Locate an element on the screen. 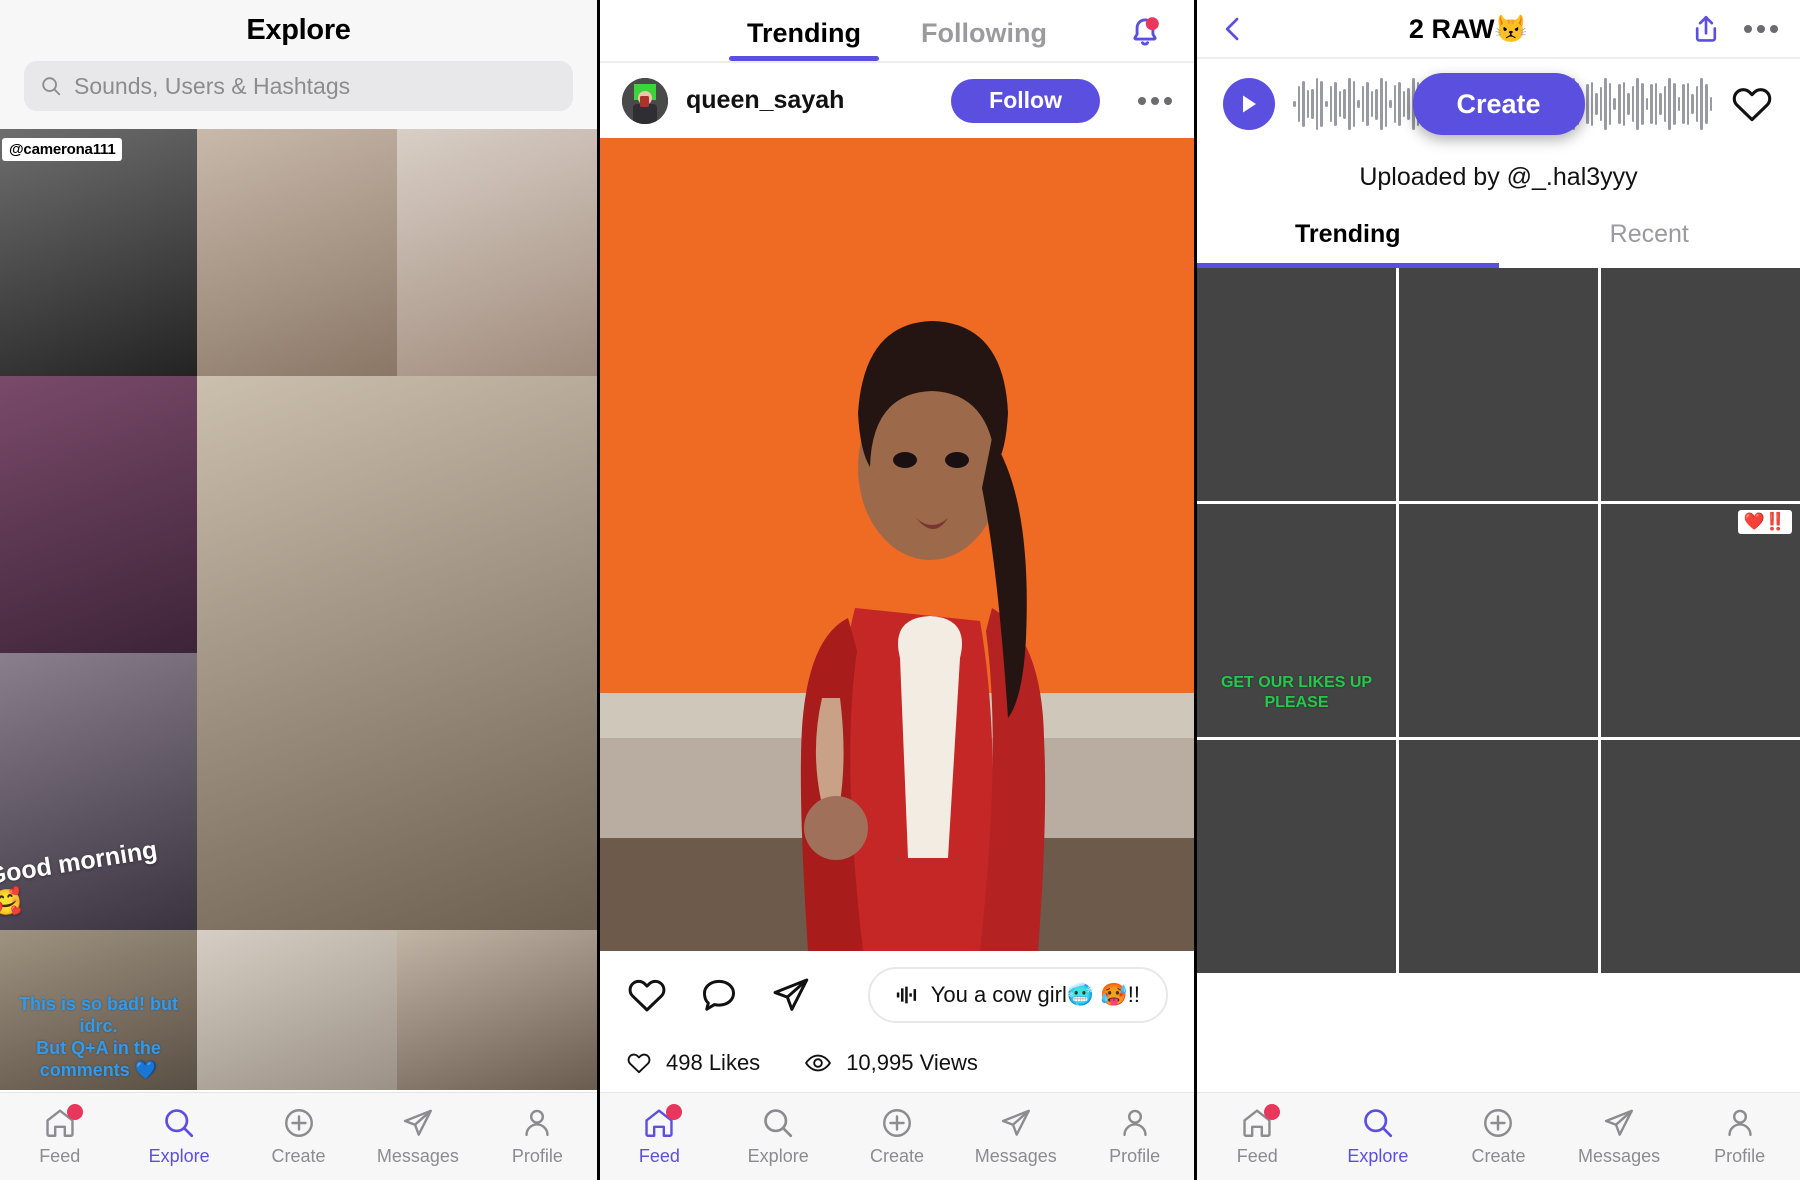  sound-pill: You a cow girl🥶 🥵!! is located at coordinates (1018, 995).